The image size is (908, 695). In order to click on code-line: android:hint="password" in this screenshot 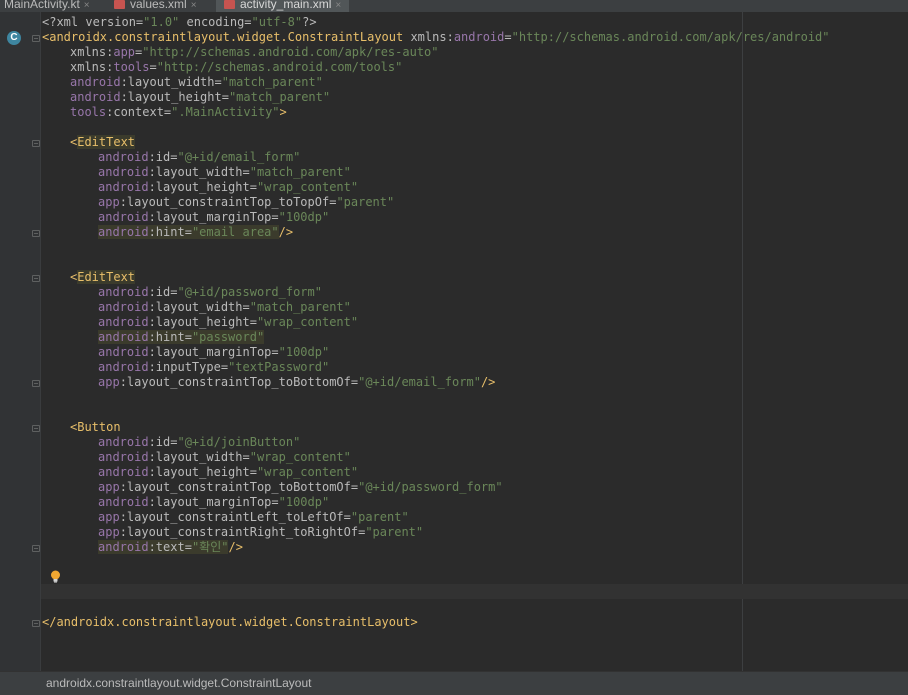, I will do `click(181, 337)`.